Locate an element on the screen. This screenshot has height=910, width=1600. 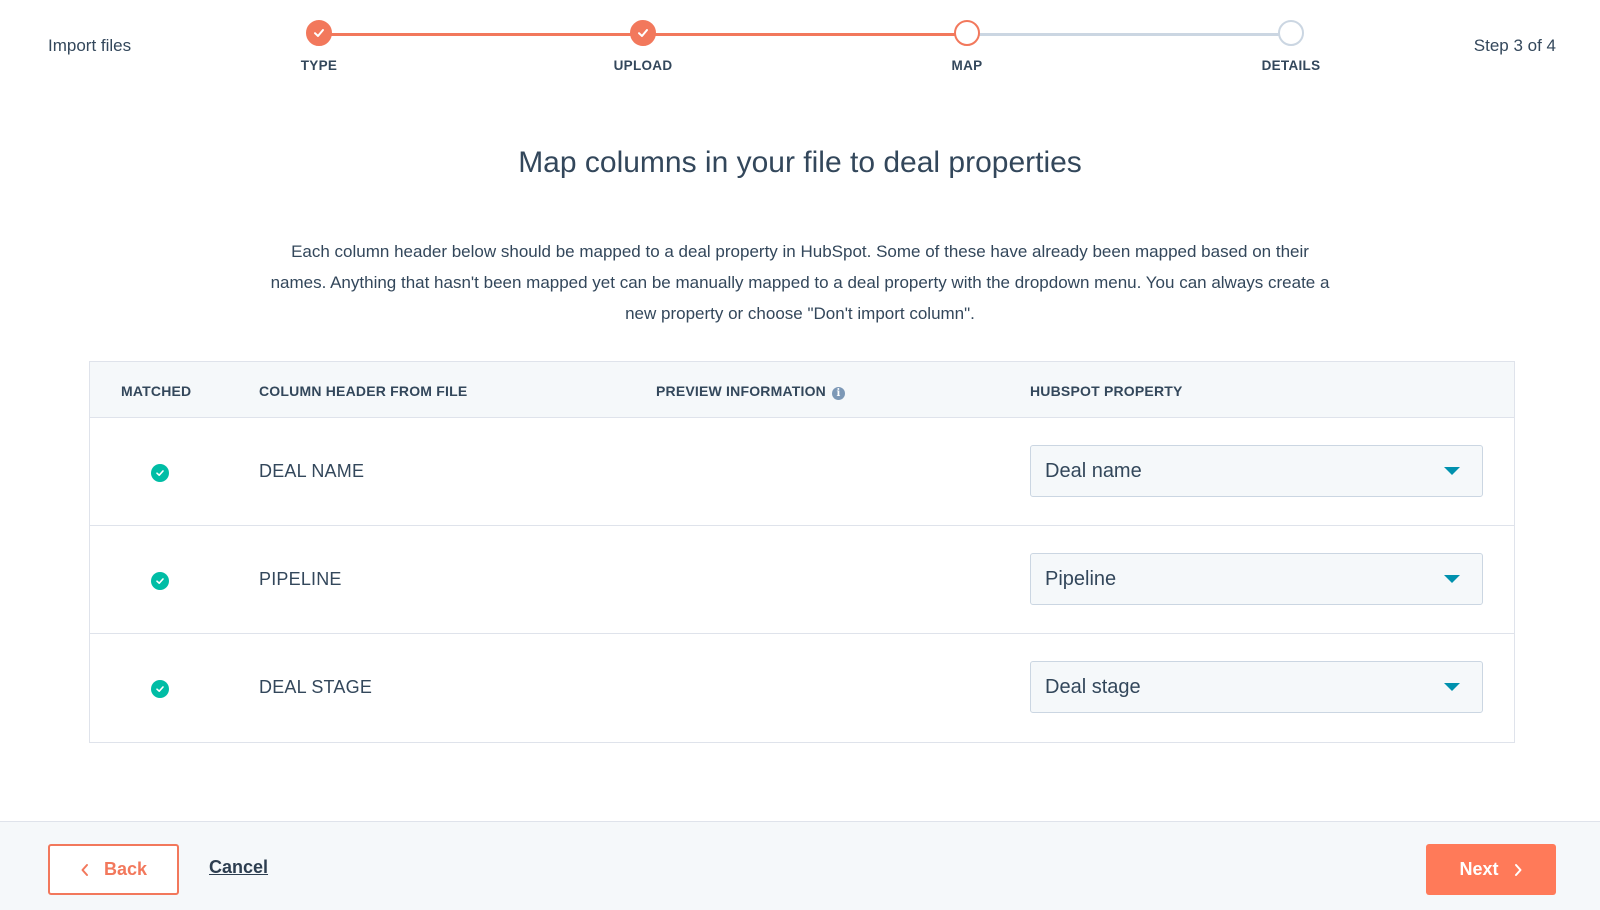
step-pending-indicator is located at coordinates (1291, 33).